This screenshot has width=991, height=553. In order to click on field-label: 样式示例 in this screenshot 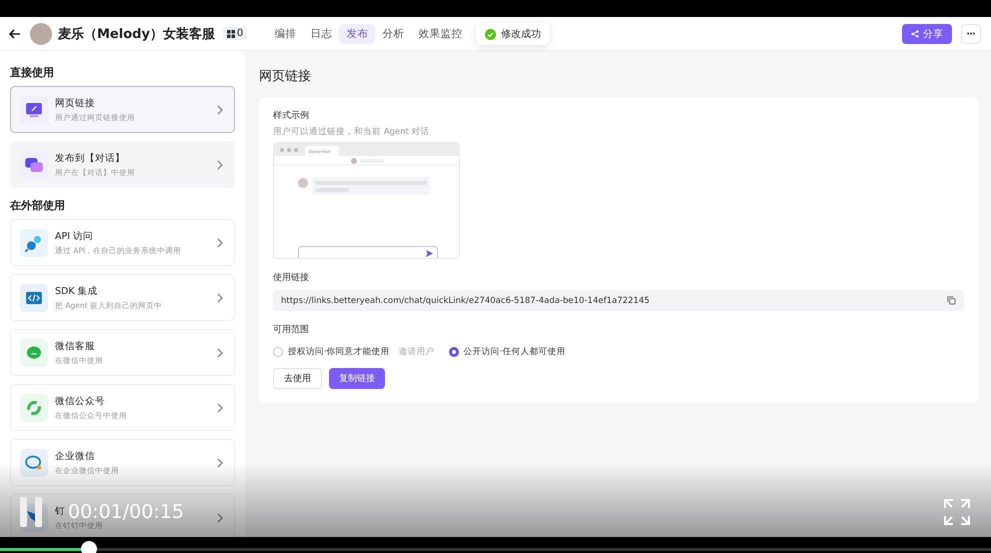, I will do `click(291, 116)`.